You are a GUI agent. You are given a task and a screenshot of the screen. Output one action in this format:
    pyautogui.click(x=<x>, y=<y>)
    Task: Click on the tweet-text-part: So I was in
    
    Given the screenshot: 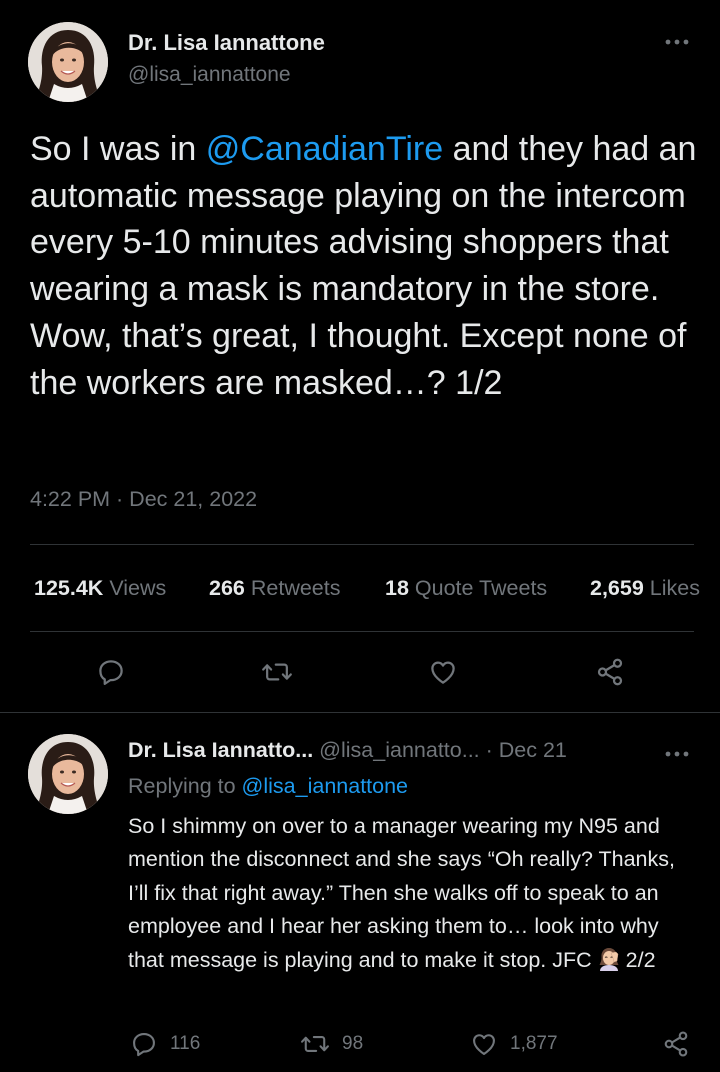 What is the action you would take?
    pyautogui.click(x=118, y=149)
    